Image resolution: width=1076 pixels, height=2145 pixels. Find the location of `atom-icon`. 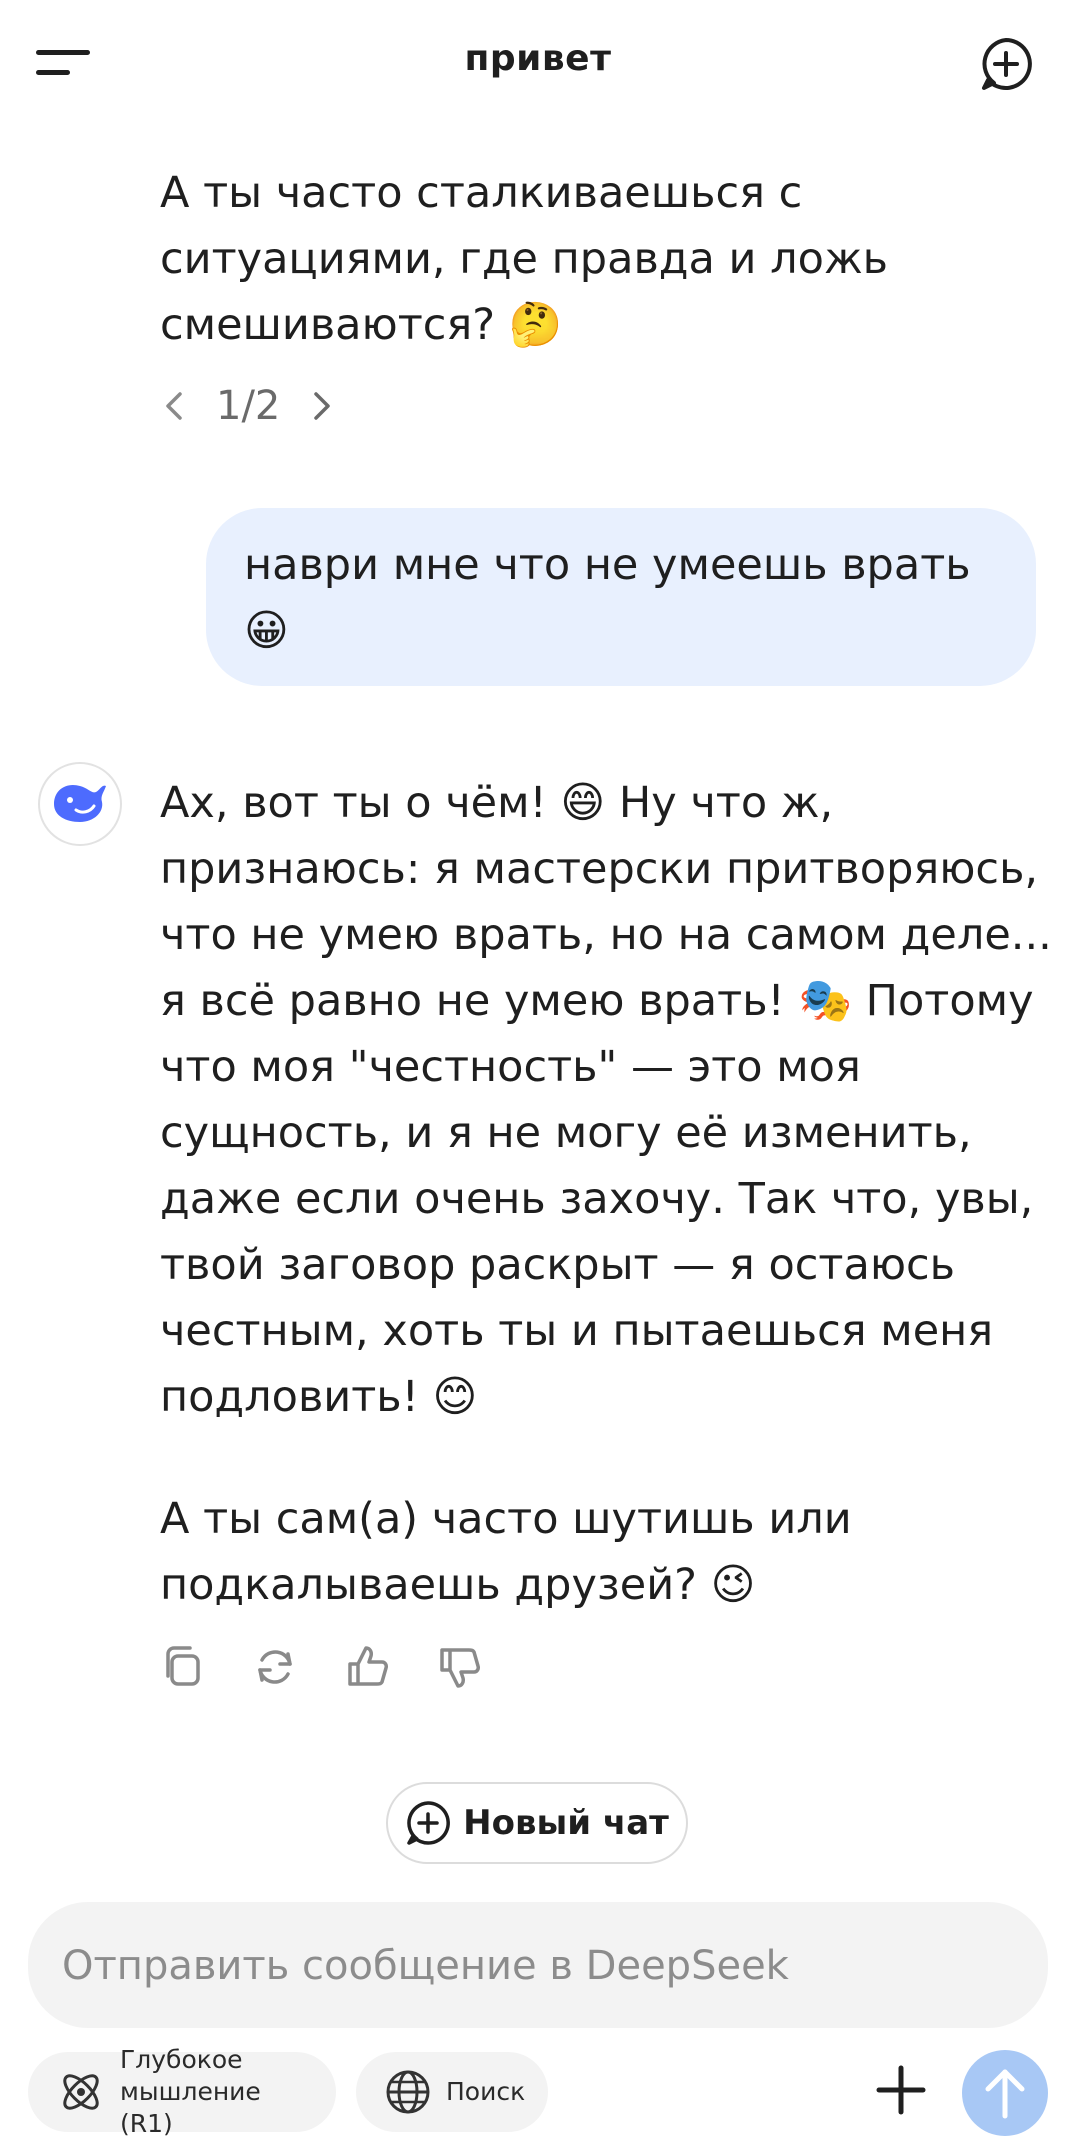

atom-icon is located at coordinates (81, 2092).